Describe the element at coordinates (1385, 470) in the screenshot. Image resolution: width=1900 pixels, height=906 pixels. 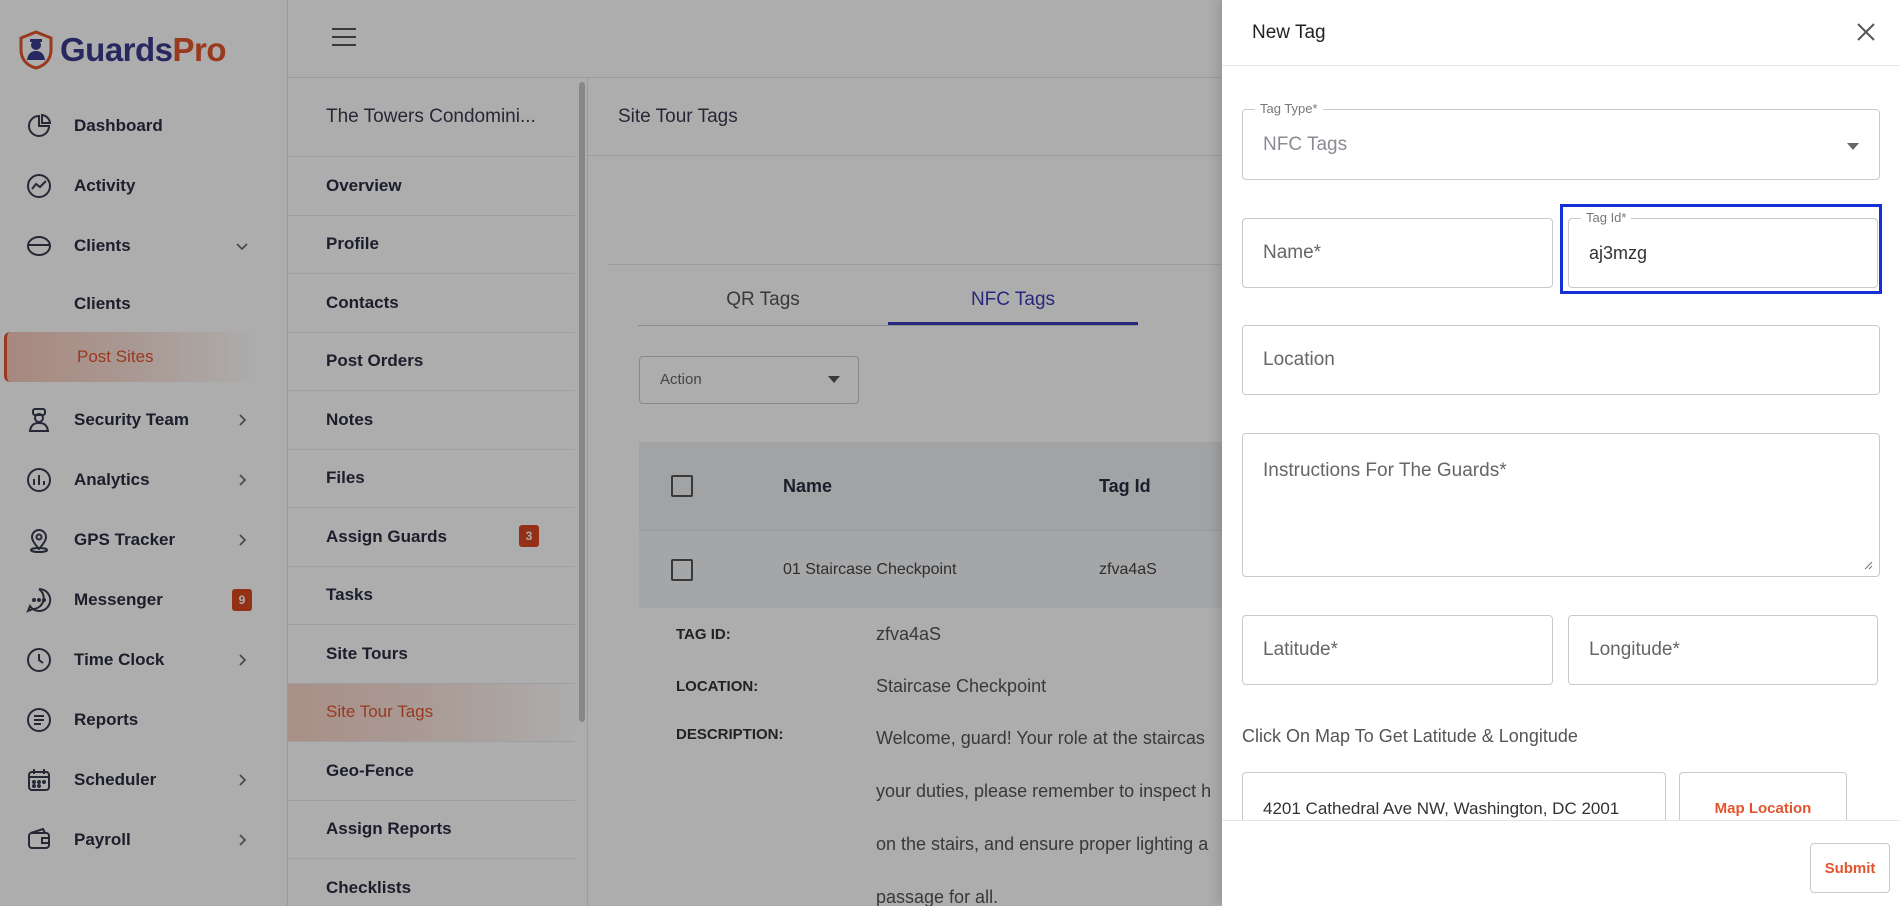
I see `instructions-placeholder: Instructions For The Guards*` at that location.